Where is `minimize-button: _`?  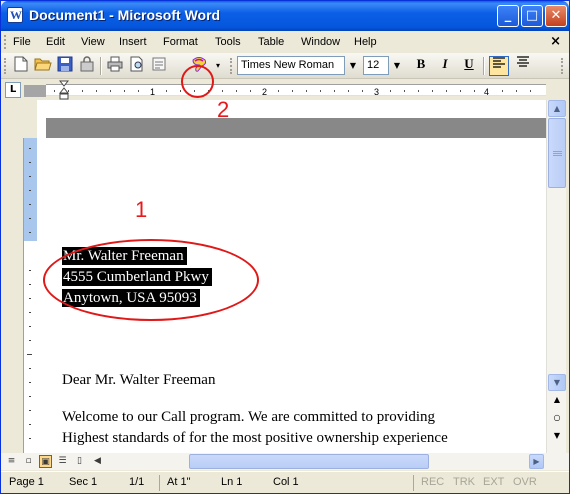
minimize-button: _ is located at coordinates (508, 16).